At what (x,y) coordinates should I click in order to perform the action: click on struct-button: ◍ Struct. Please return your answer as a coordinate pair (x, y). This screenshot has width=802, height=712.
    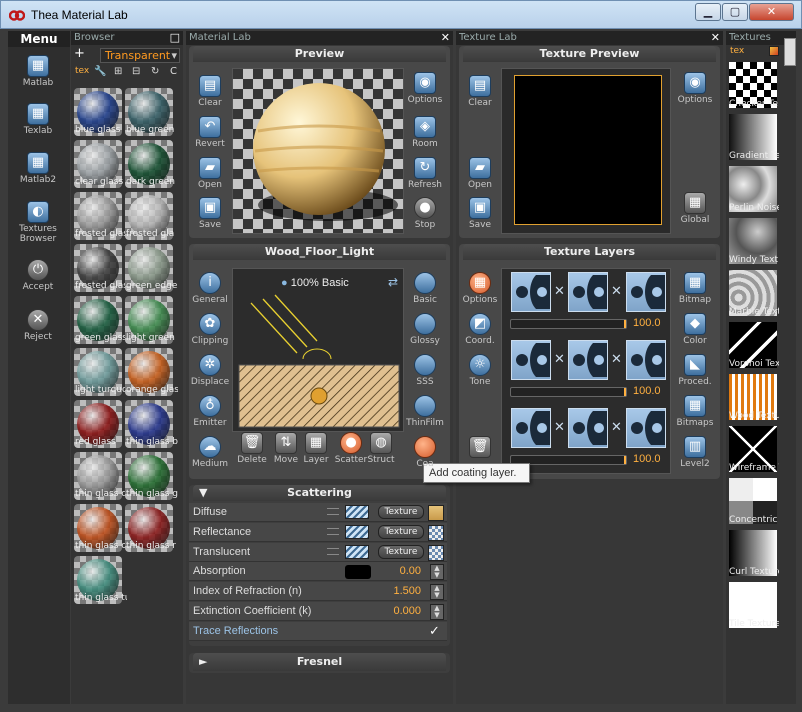
    Looking at the image, I should click on (381, 448).